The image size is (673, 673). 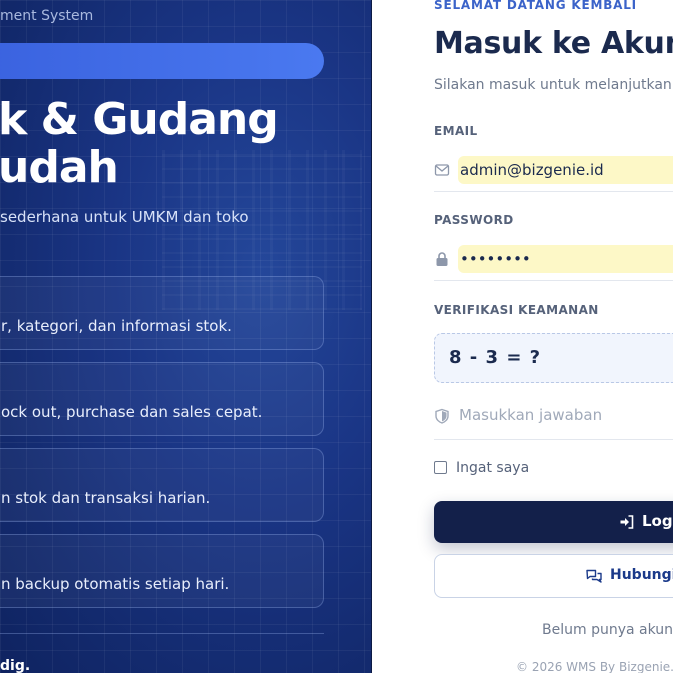 I want to click on security-label: VERIFIKASI KEAMANAN, so click(x=516, y=310).